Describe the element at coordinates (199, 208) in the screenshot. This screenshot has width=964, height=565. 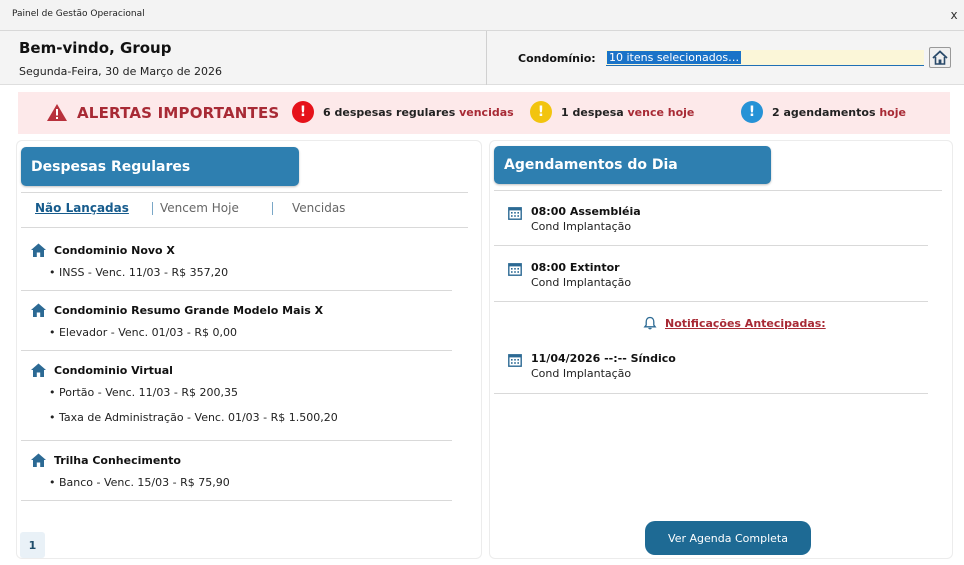
I see `tab-vencem-hoje: Vencem Hoje` at that location.